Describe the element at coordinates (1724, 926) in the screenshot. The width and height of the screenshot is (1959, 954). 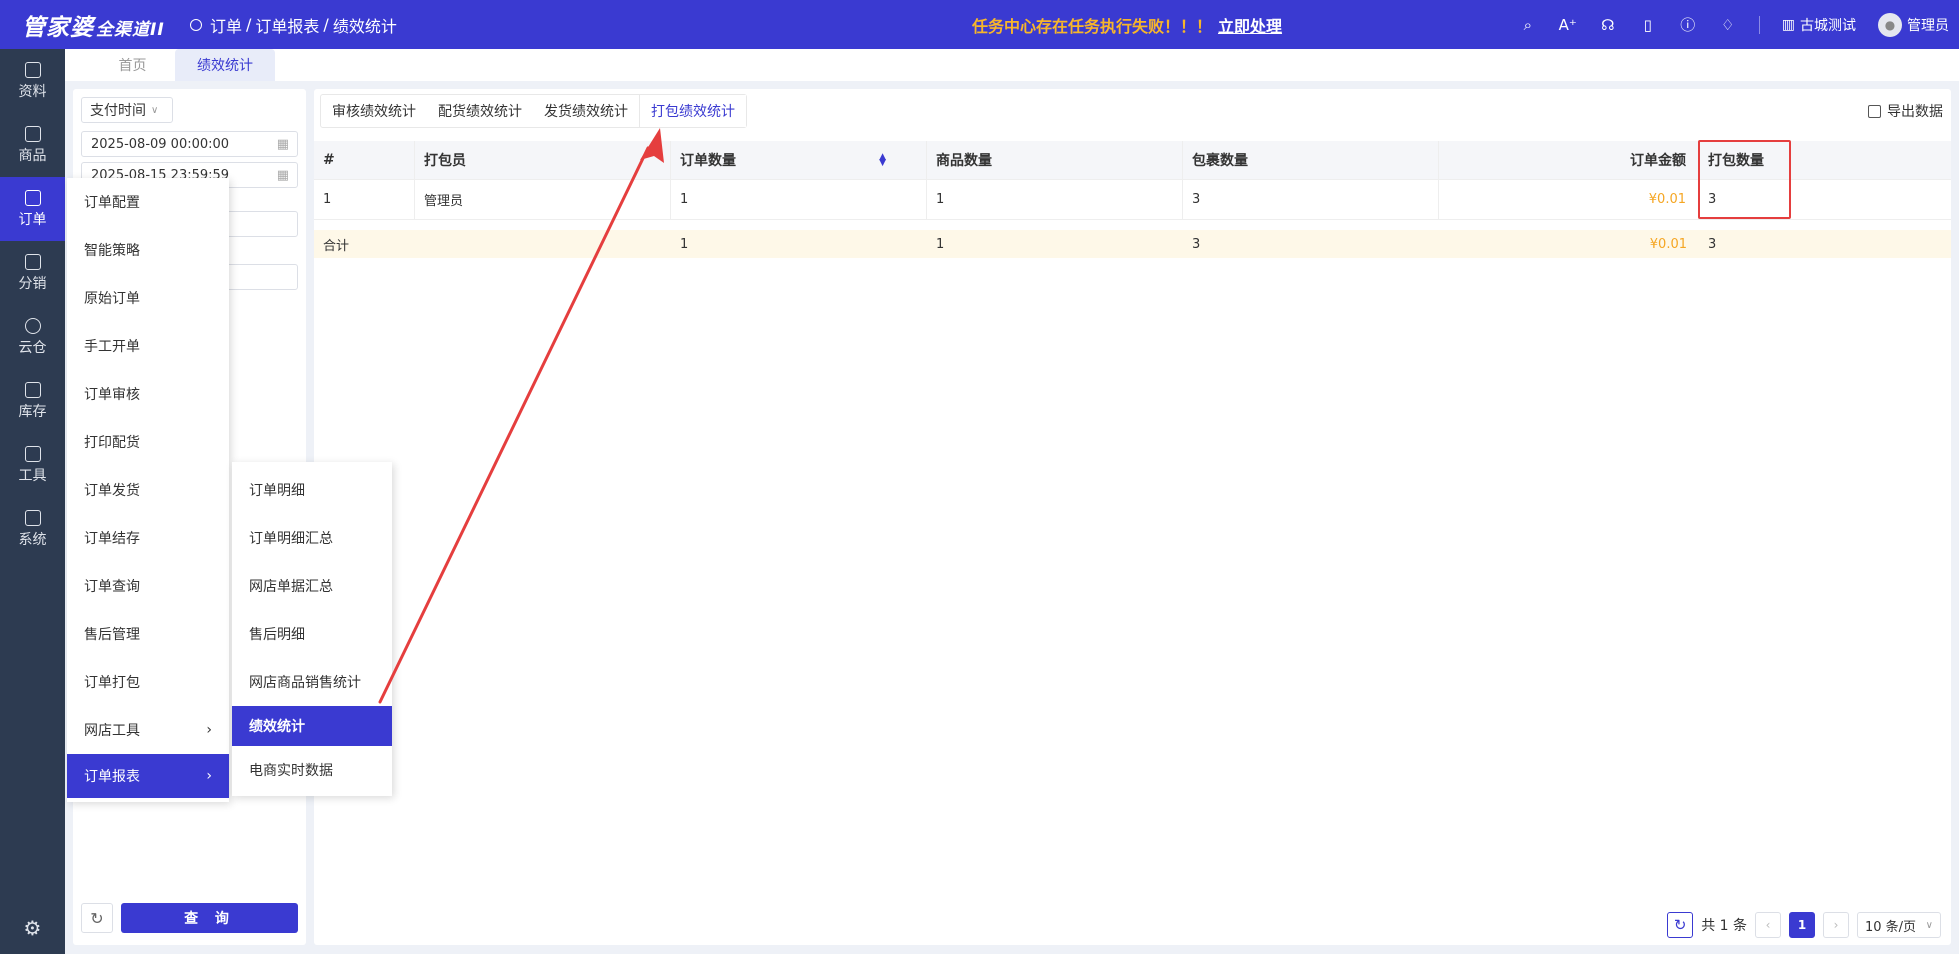
I see `total-count: 共 1 条` at that location.